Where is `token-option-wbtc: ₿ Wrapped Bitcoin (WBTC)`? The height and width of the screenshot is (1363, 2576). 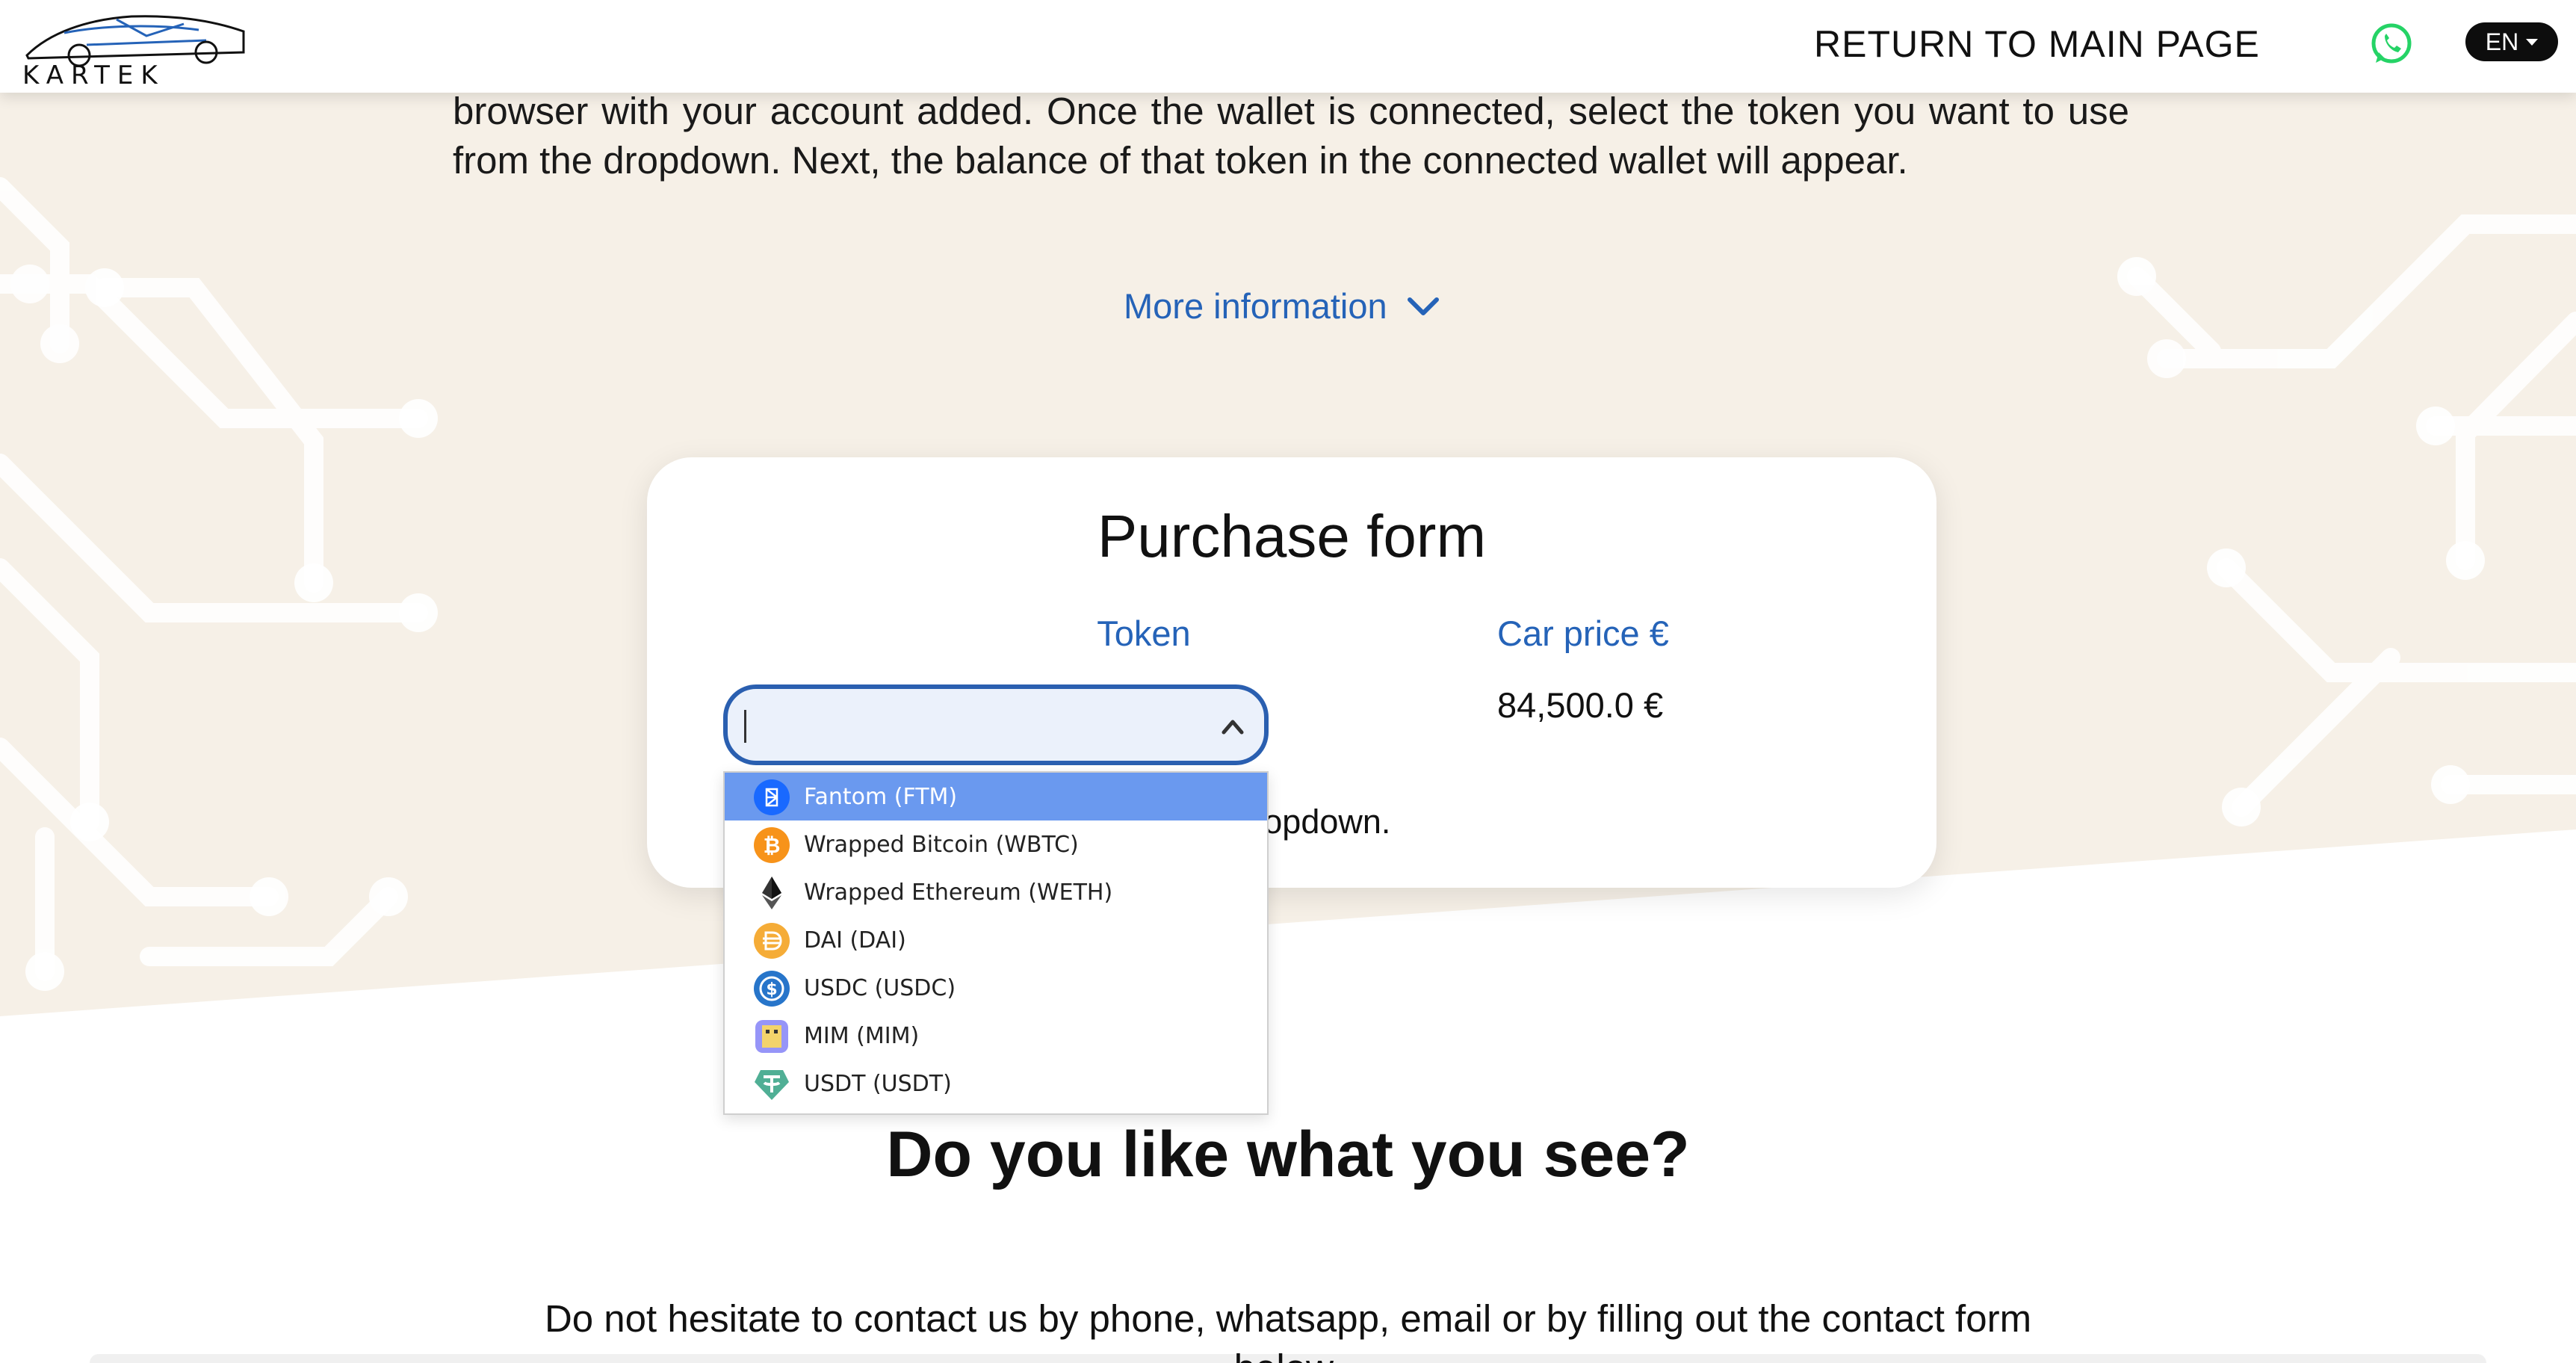 token-option-wbtc: ₿ Wrapped Bitcoin (WBTC) is located at coordinates (996, 844).